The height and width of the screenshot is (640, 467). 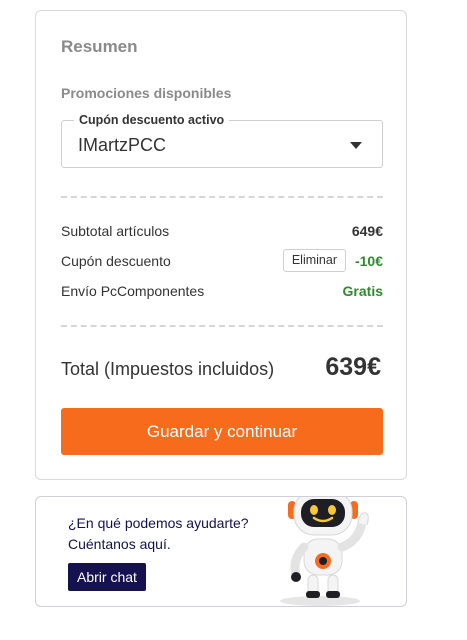 What do you see at coordinates (107, 577) in the screenshot?
I see `open-chat-button: Abrir chat` at bounding box center [107, 577].